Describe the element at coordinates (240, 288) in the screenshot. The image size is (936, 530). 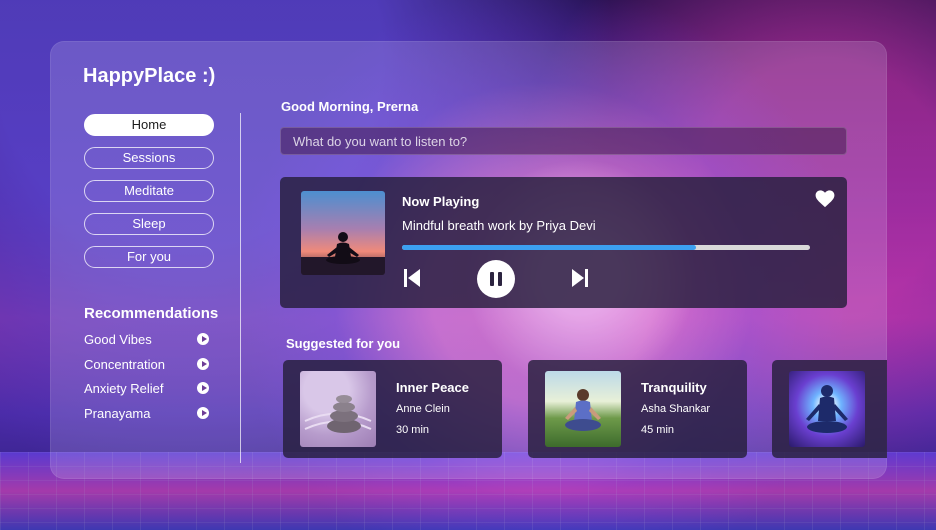
I see `sidebar-divider` at that location.